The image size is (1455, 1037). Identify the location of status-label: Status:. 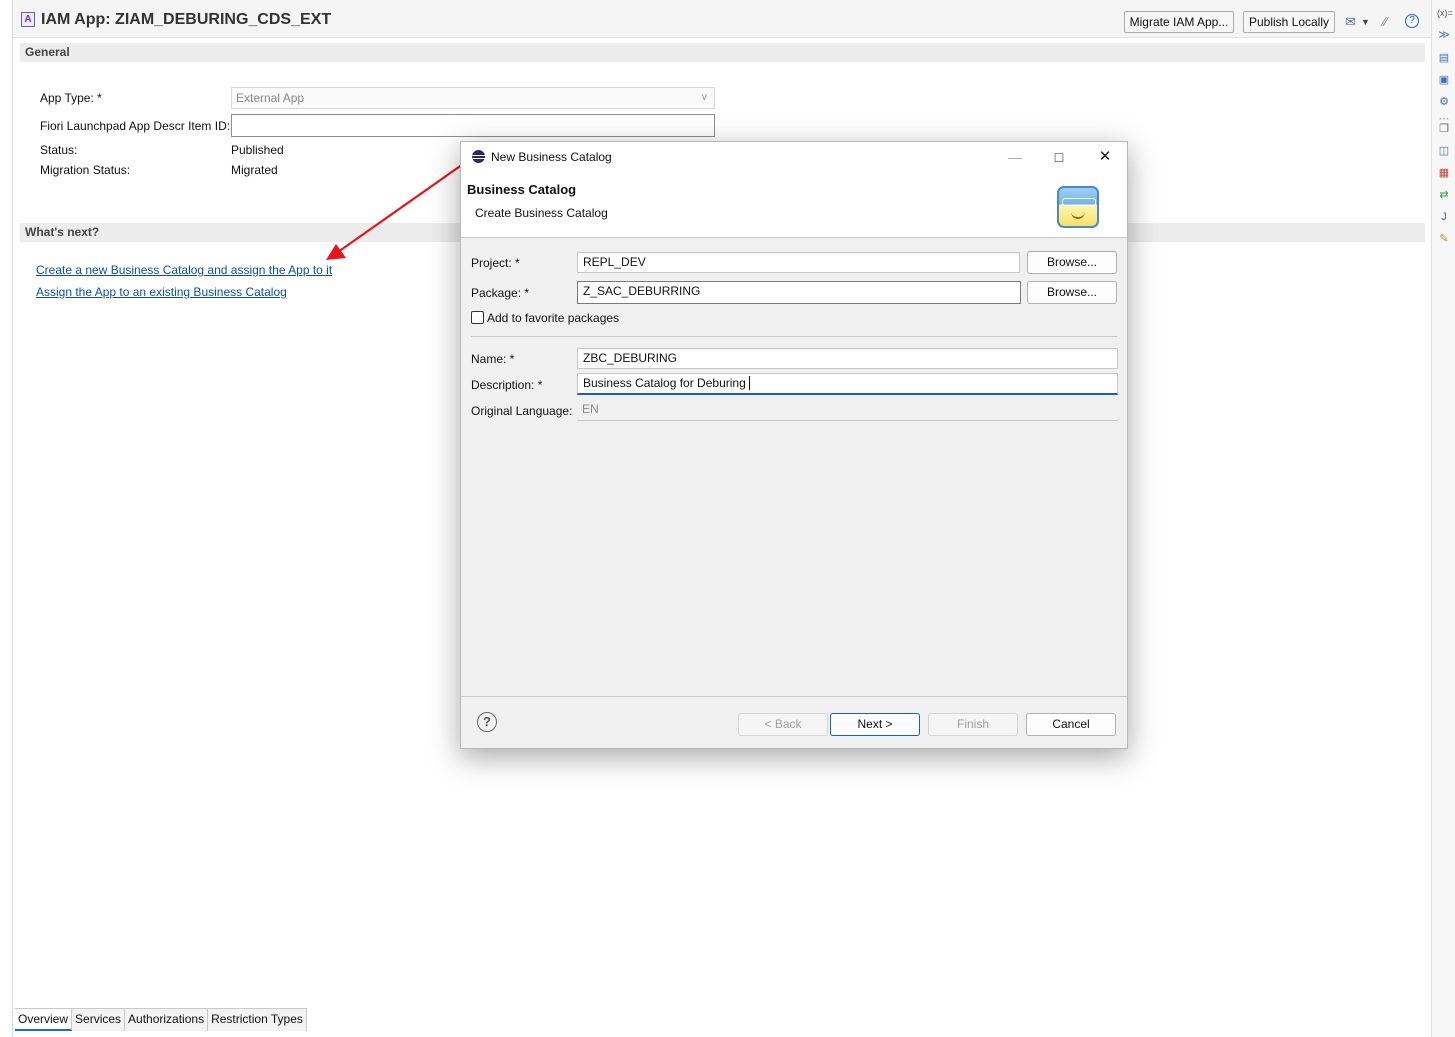
(59, 150).